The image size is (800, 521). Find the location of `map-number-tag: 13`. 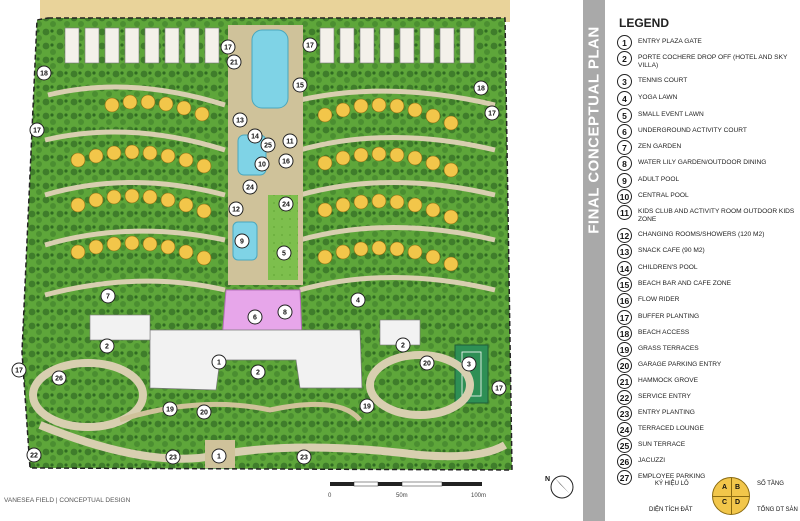

map-number-tag: 13 is located at coordinates (240, 120).